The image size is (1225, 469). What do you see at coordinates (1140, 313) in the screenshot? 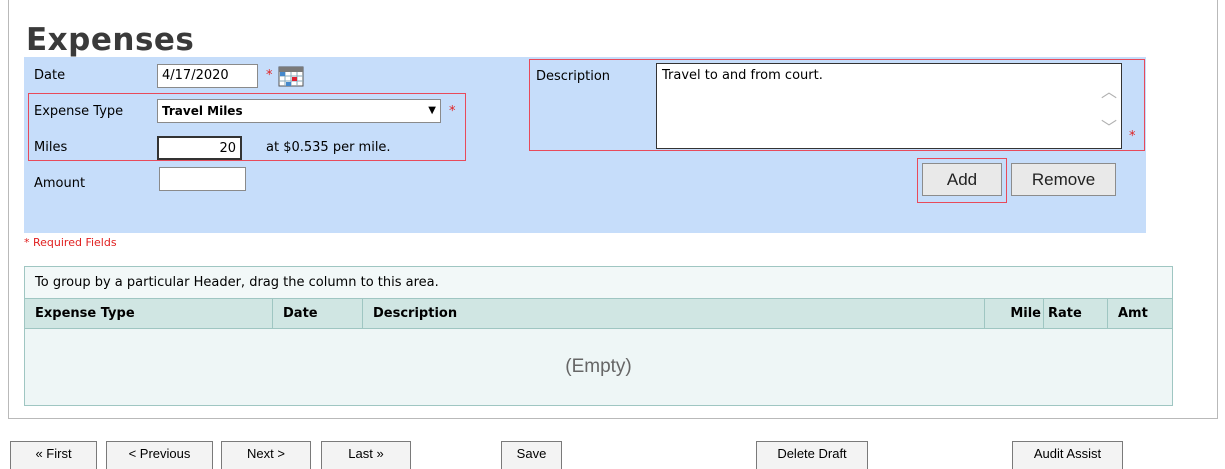
I see `column-header-amt: Amt` at bounding box center [1140, 313].